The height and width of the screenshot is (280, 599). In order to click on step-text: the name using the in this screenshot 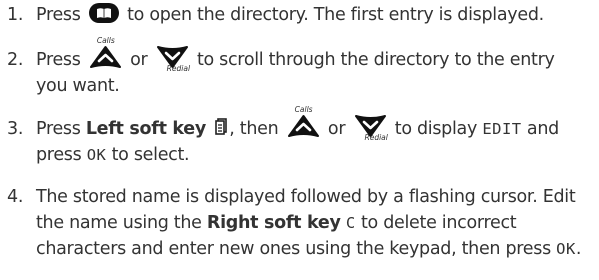, I will do `click(119, 223)`.